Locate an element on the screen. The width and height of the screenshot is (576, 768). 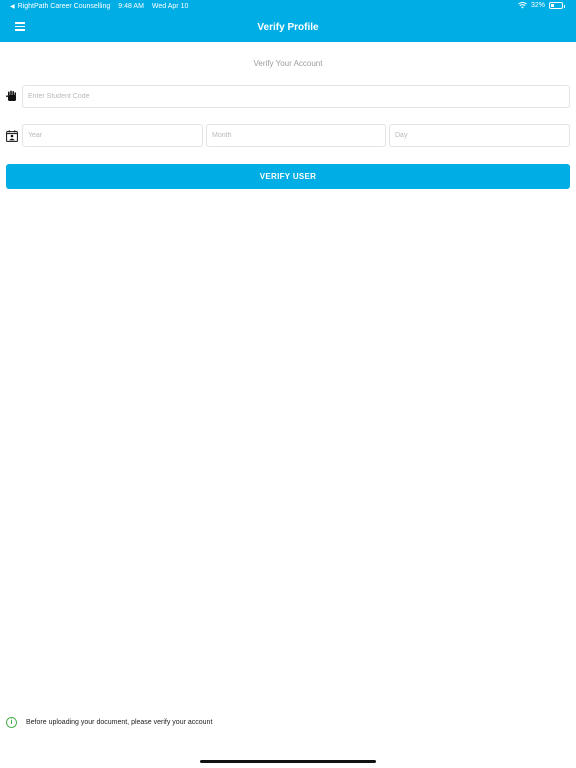
page-title: Verify Profile is located at coordinates (288, 27).